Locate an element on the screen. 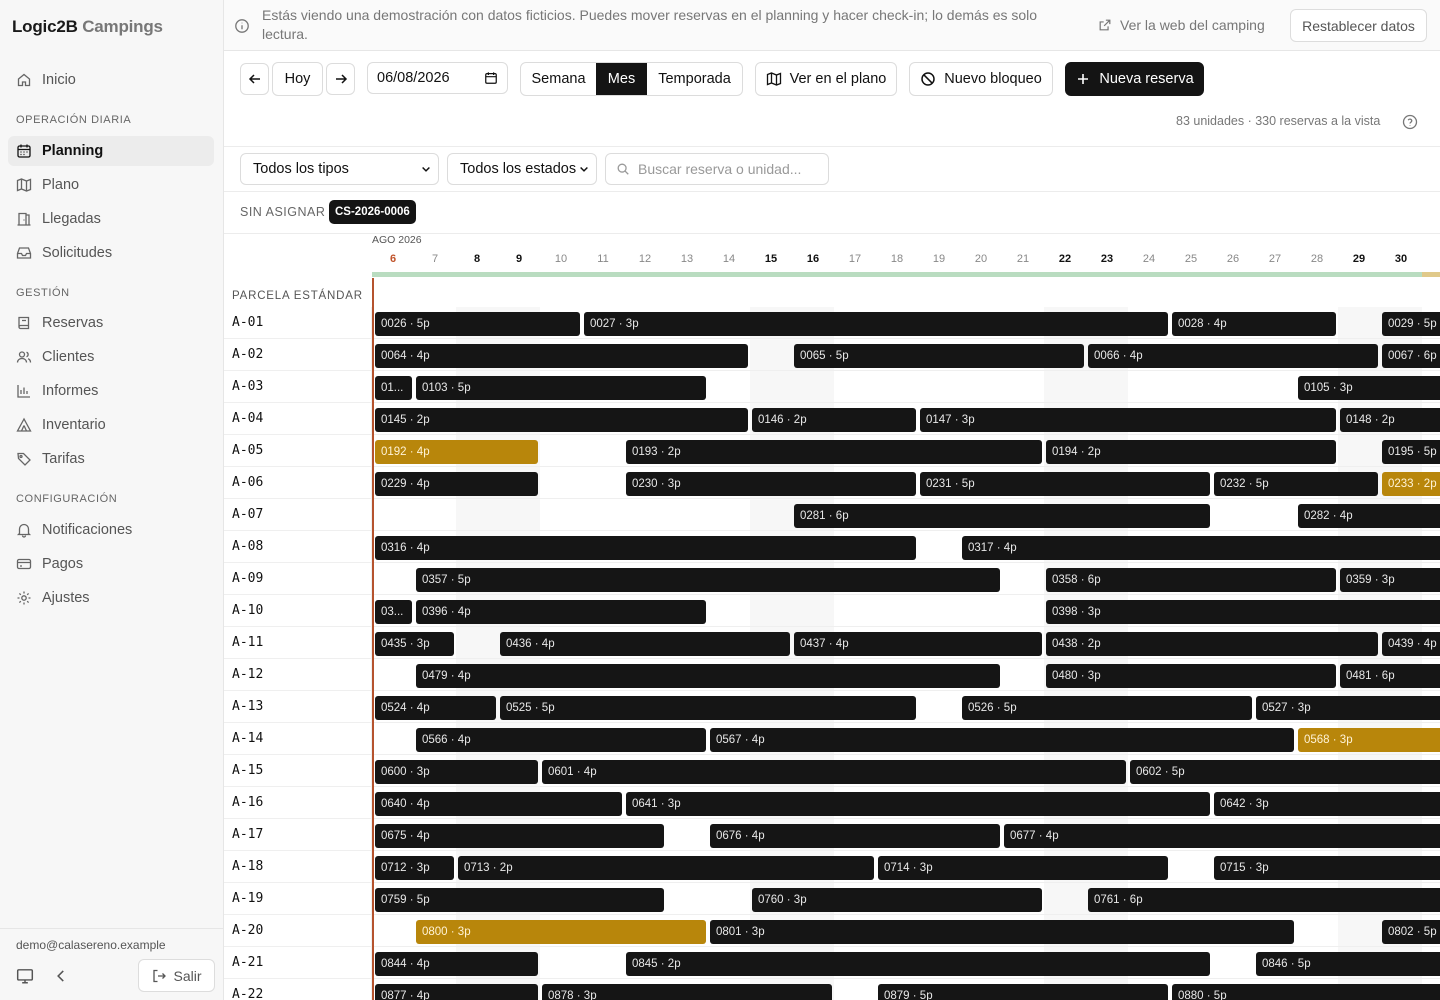 This screenshot has width=1440, height=1000. unit-label: A-06 is located at coordinates (247, 482).